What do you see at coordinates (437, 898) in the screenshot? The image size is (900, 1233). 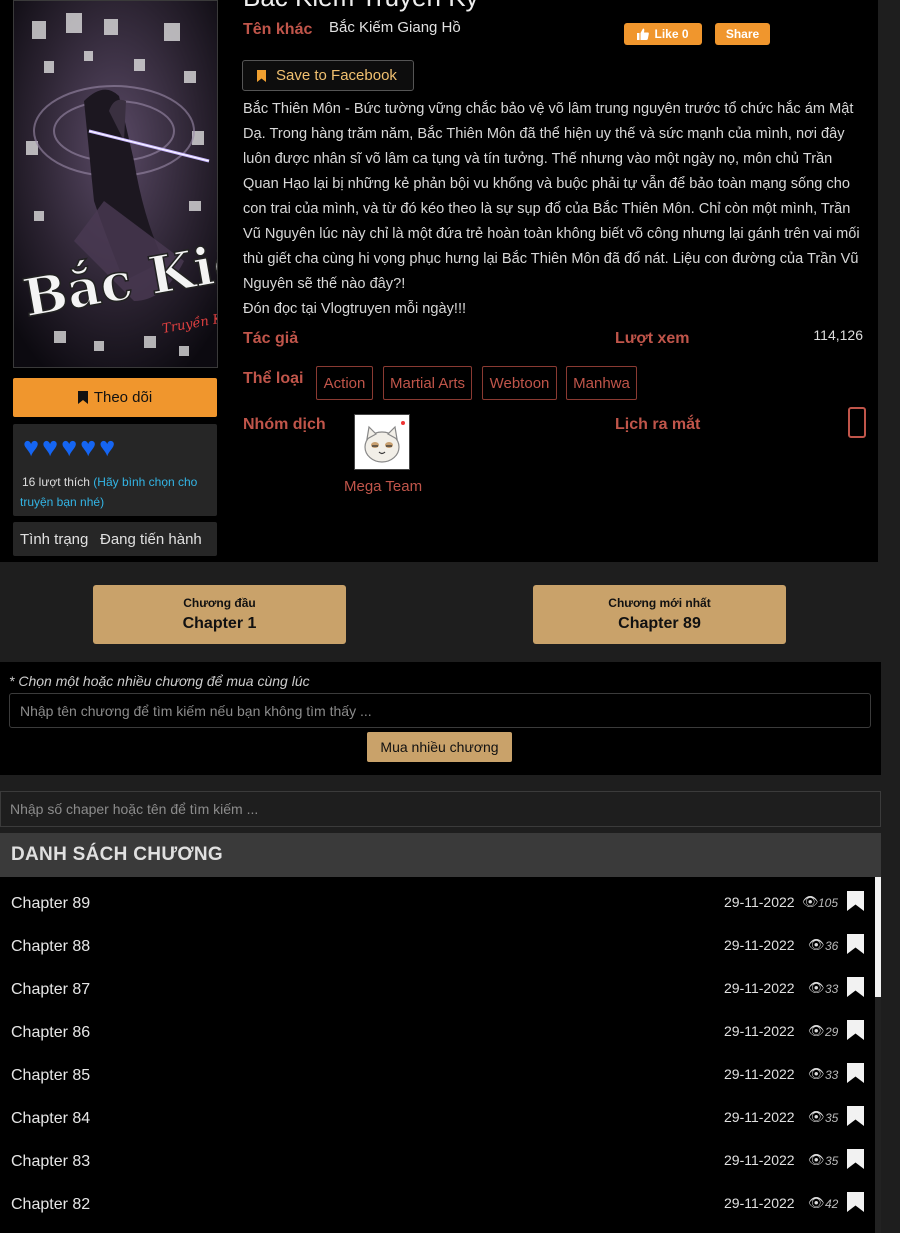 I see `chapter-row: Chapter 89 29-11-2022 👁 105` at bounding box center [437, 898].